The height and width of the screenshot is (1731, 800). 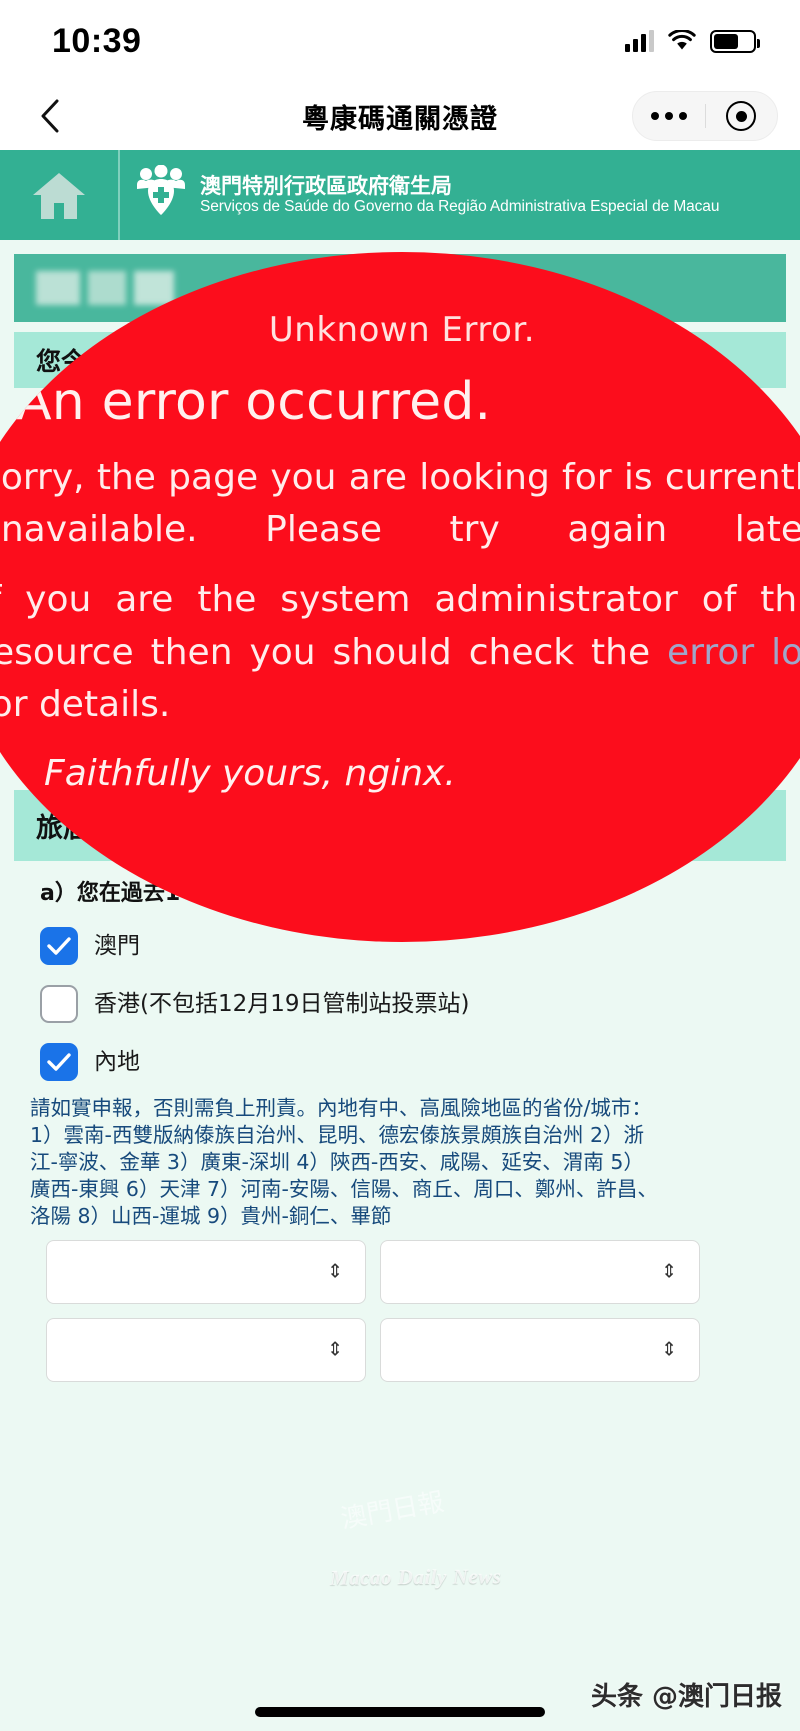 I want to click on error-log-link: error log, so click(x=733, y=652).